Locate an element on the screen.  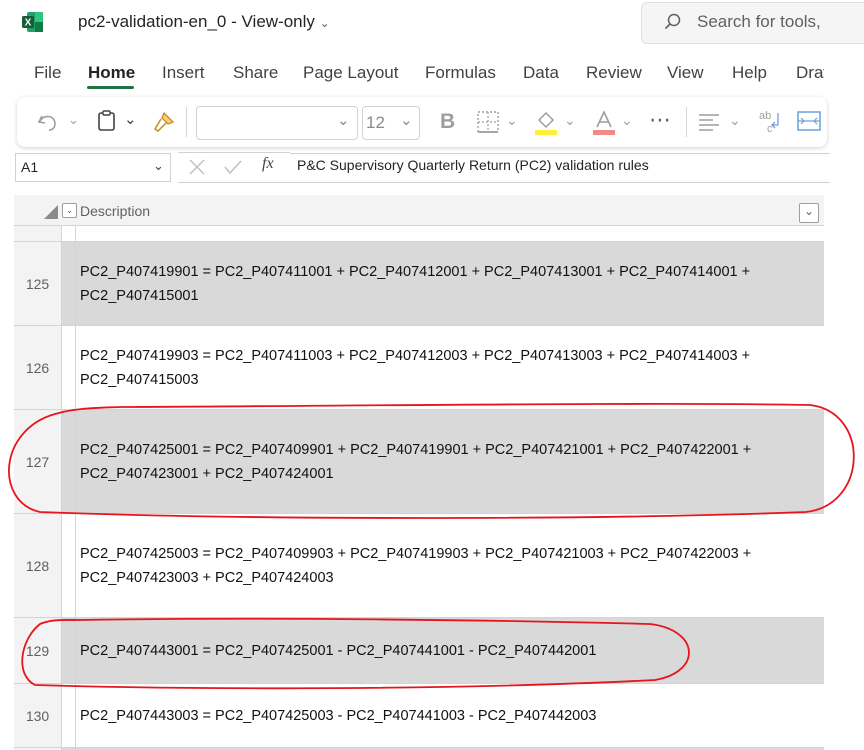
menu-insert: Insert is located at coordinates (183, 73).